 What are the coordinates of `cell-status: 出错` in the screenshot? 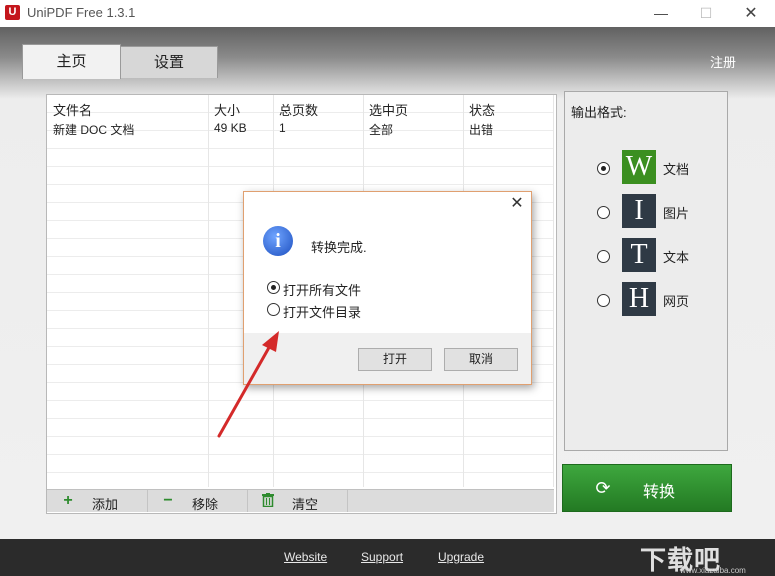 It's located at (481, 130).